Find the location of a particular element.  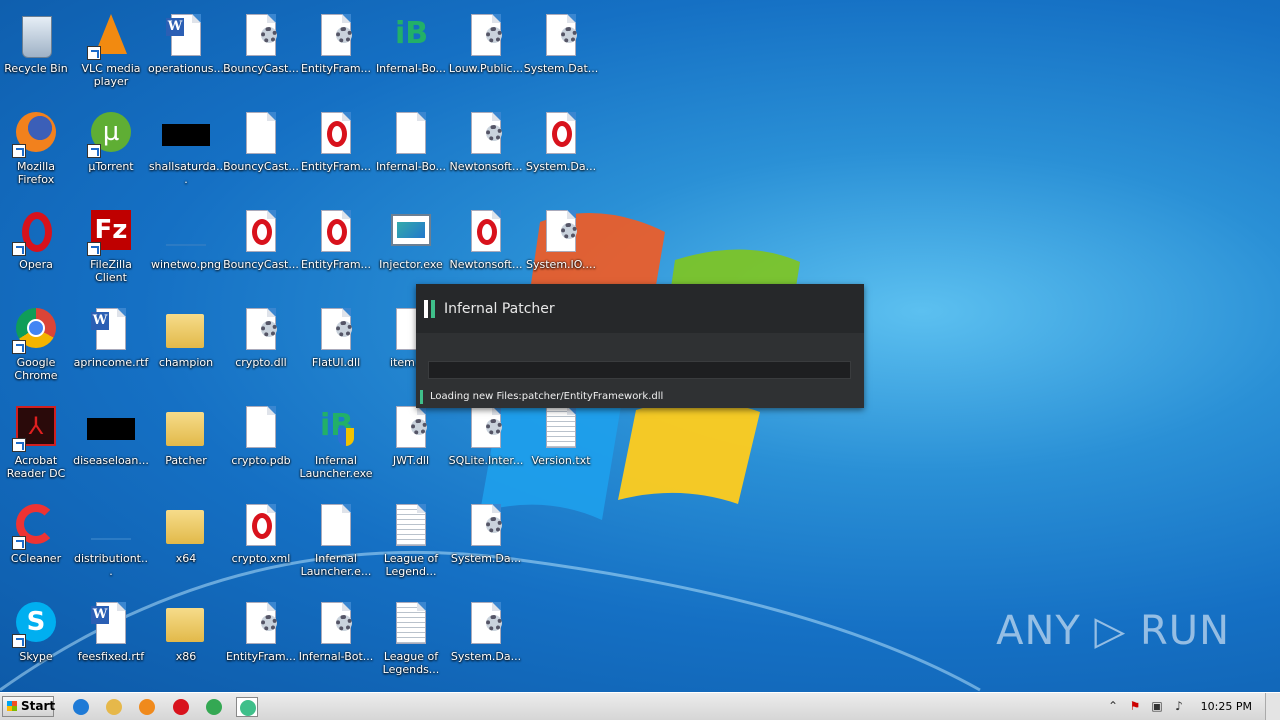

desktop-icon: crypto.xml is located at coordinates (261, 546).